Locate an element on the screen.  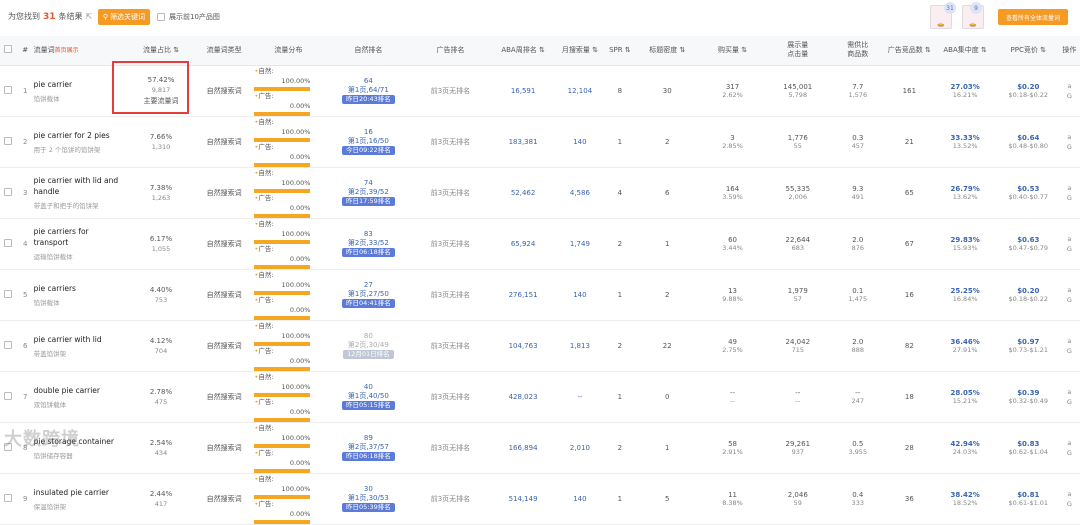
result-count: 为您找到 31 条结果 ⇱ is located at coordinates (50, 16).